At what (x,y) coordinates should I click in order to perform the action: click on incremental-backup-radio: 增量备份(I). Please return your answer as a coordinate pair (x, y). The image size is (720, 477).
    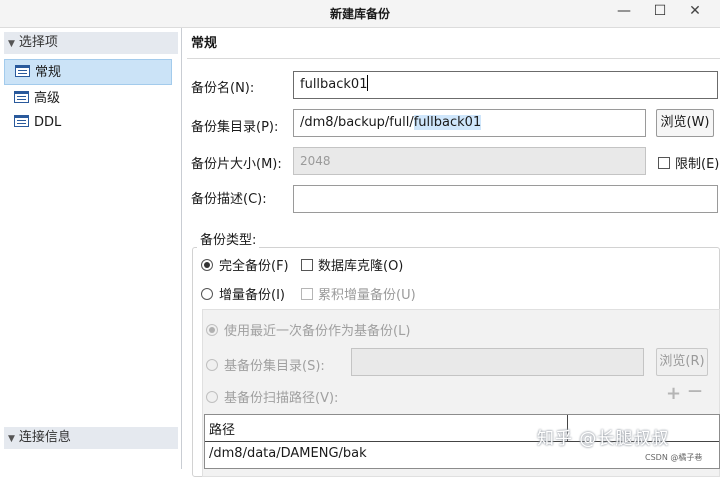
    Looking at the image, I should click on (243, 293).